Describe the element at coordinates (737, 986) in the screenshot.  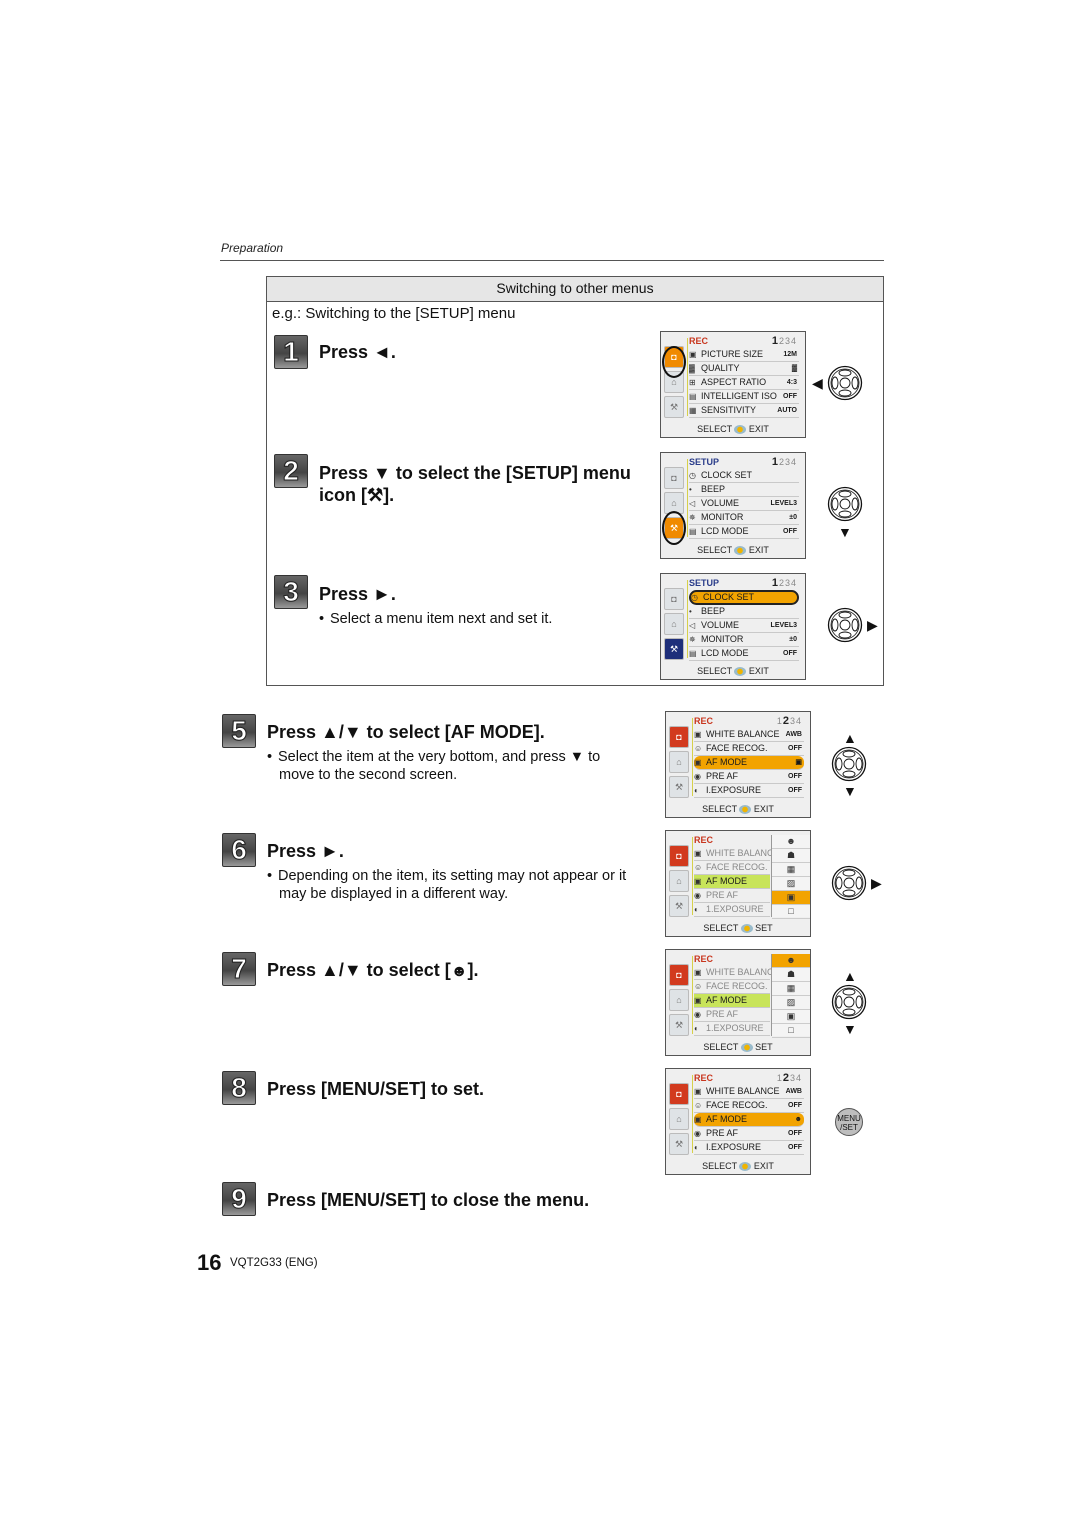
I see `menu-item-label: FACE RECOG.` at that location.